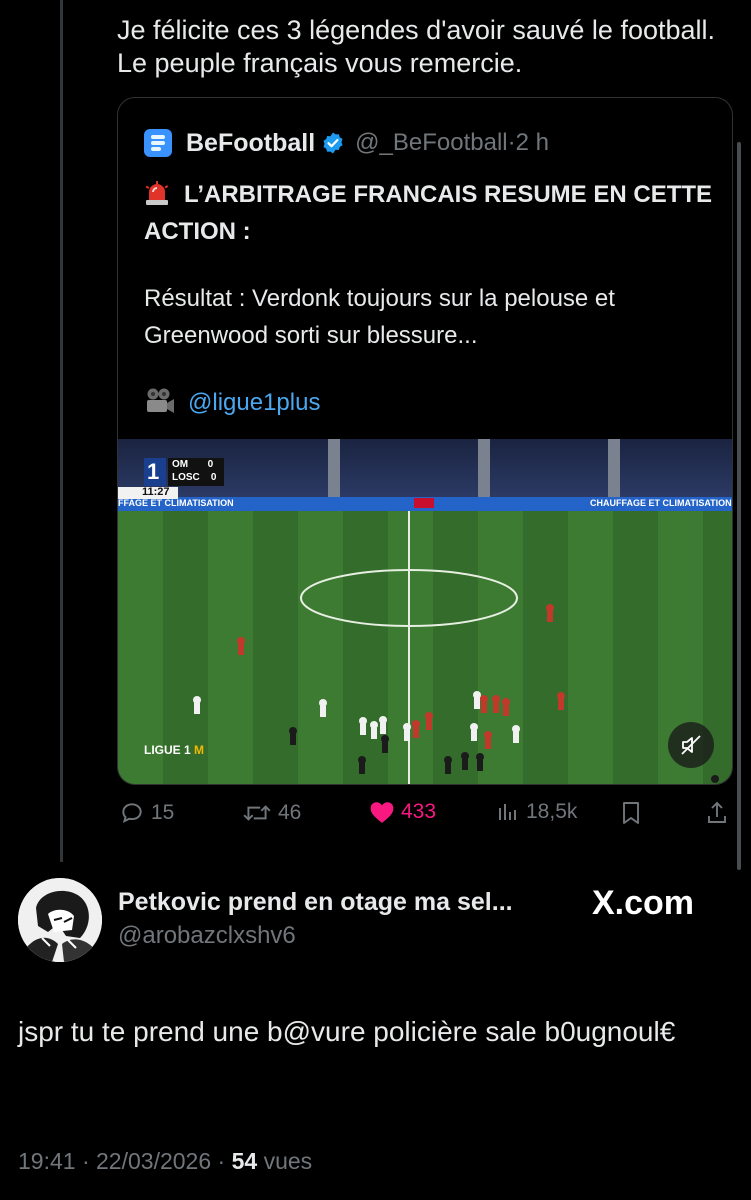  What do you see at coordinates (333, 143) in the screenshot?
I see `verified-badge-icon` at bounding box center [333, 143].